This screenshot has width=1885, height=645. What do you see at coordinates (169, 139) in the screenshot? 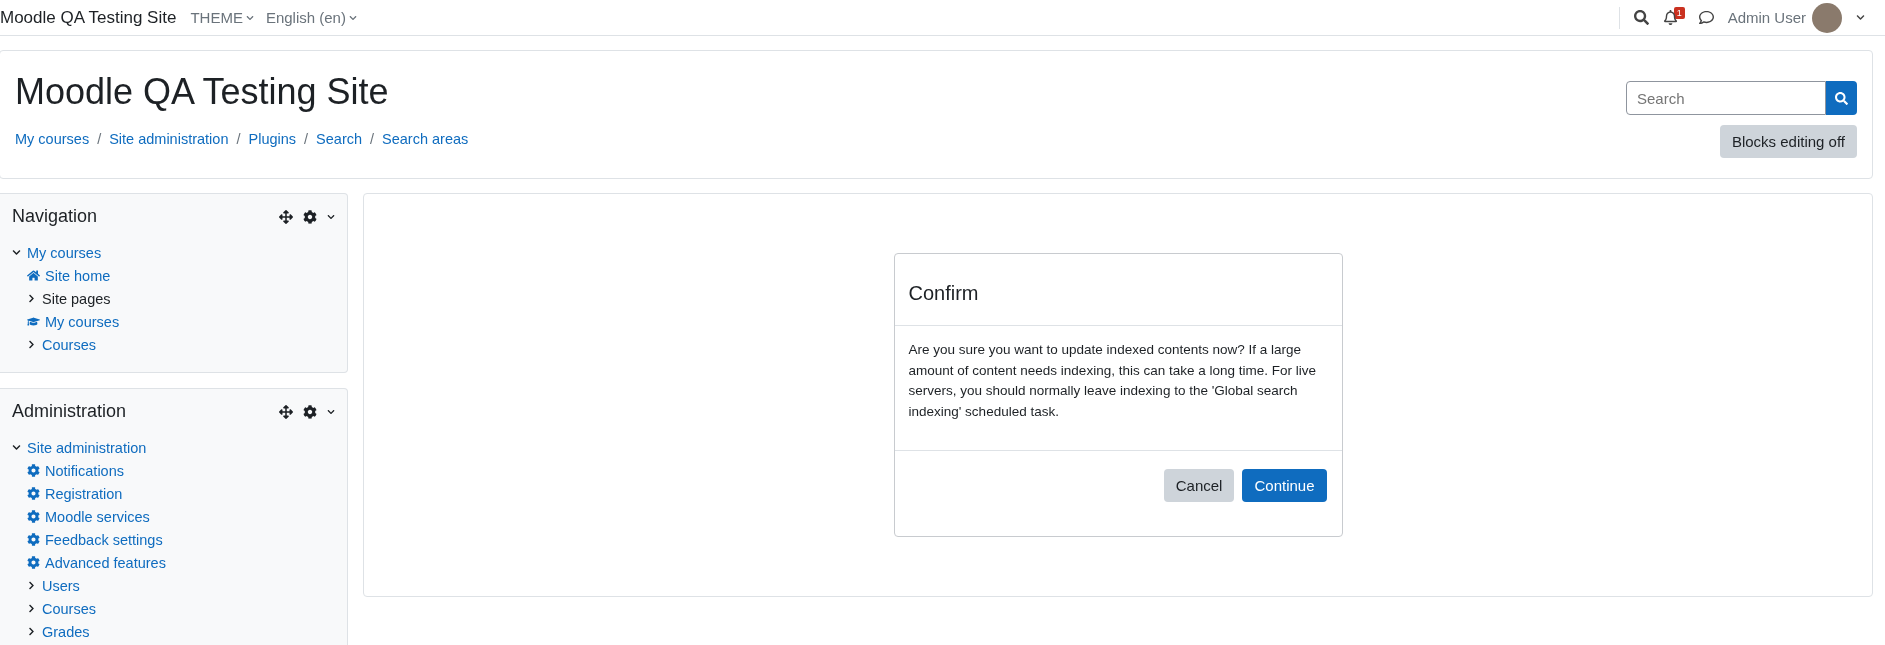
I see `breadcrumb-link: Site administration` at bounding box center [169, 139].